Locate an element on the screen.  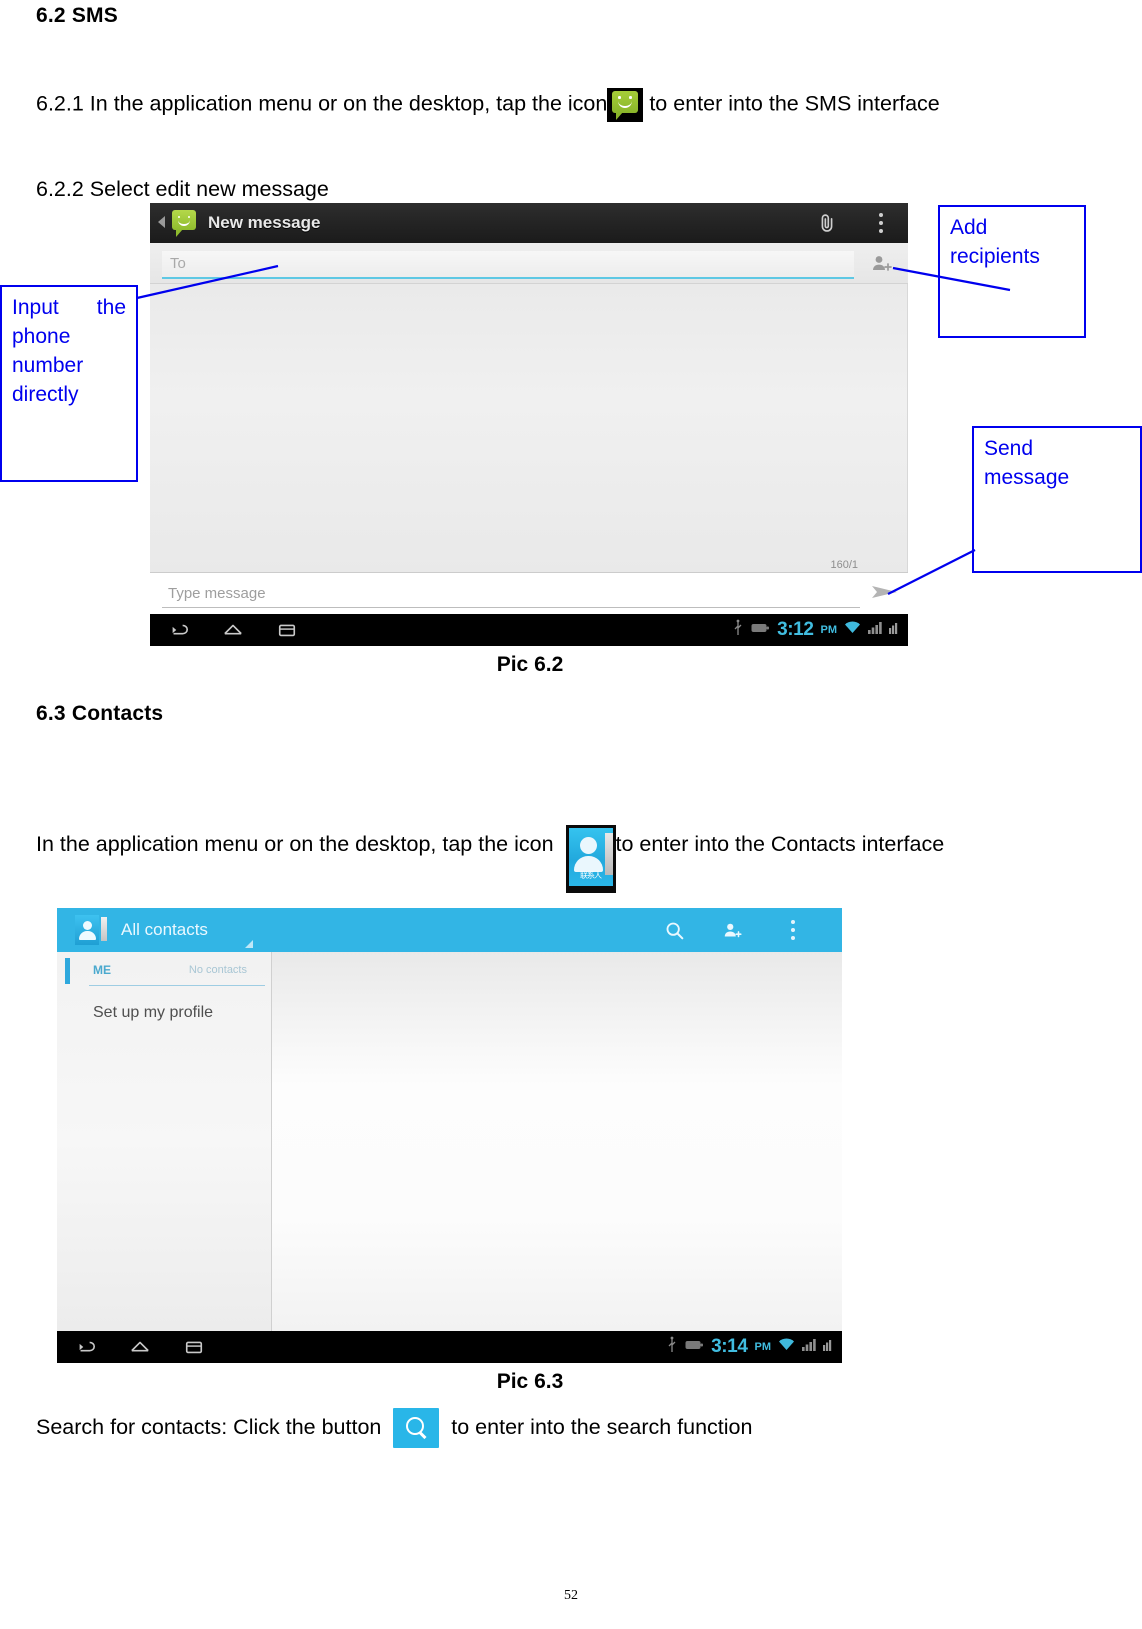
contacts-app-icon is located at coordinates (91, 930).